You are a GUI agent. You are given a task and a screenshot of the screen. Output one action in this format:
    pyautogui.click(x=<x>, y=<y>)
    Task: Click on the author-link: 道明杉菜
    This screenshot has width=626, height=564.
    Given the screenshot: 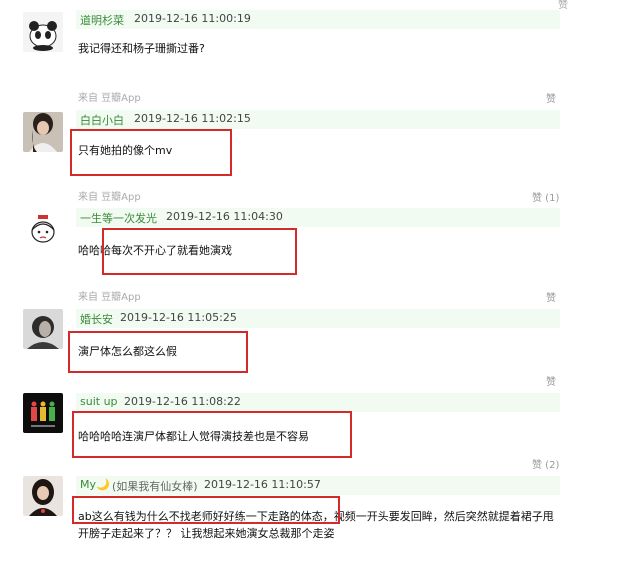 What is the action you would take?
    pyautogui.click(x=102, y=20)
    